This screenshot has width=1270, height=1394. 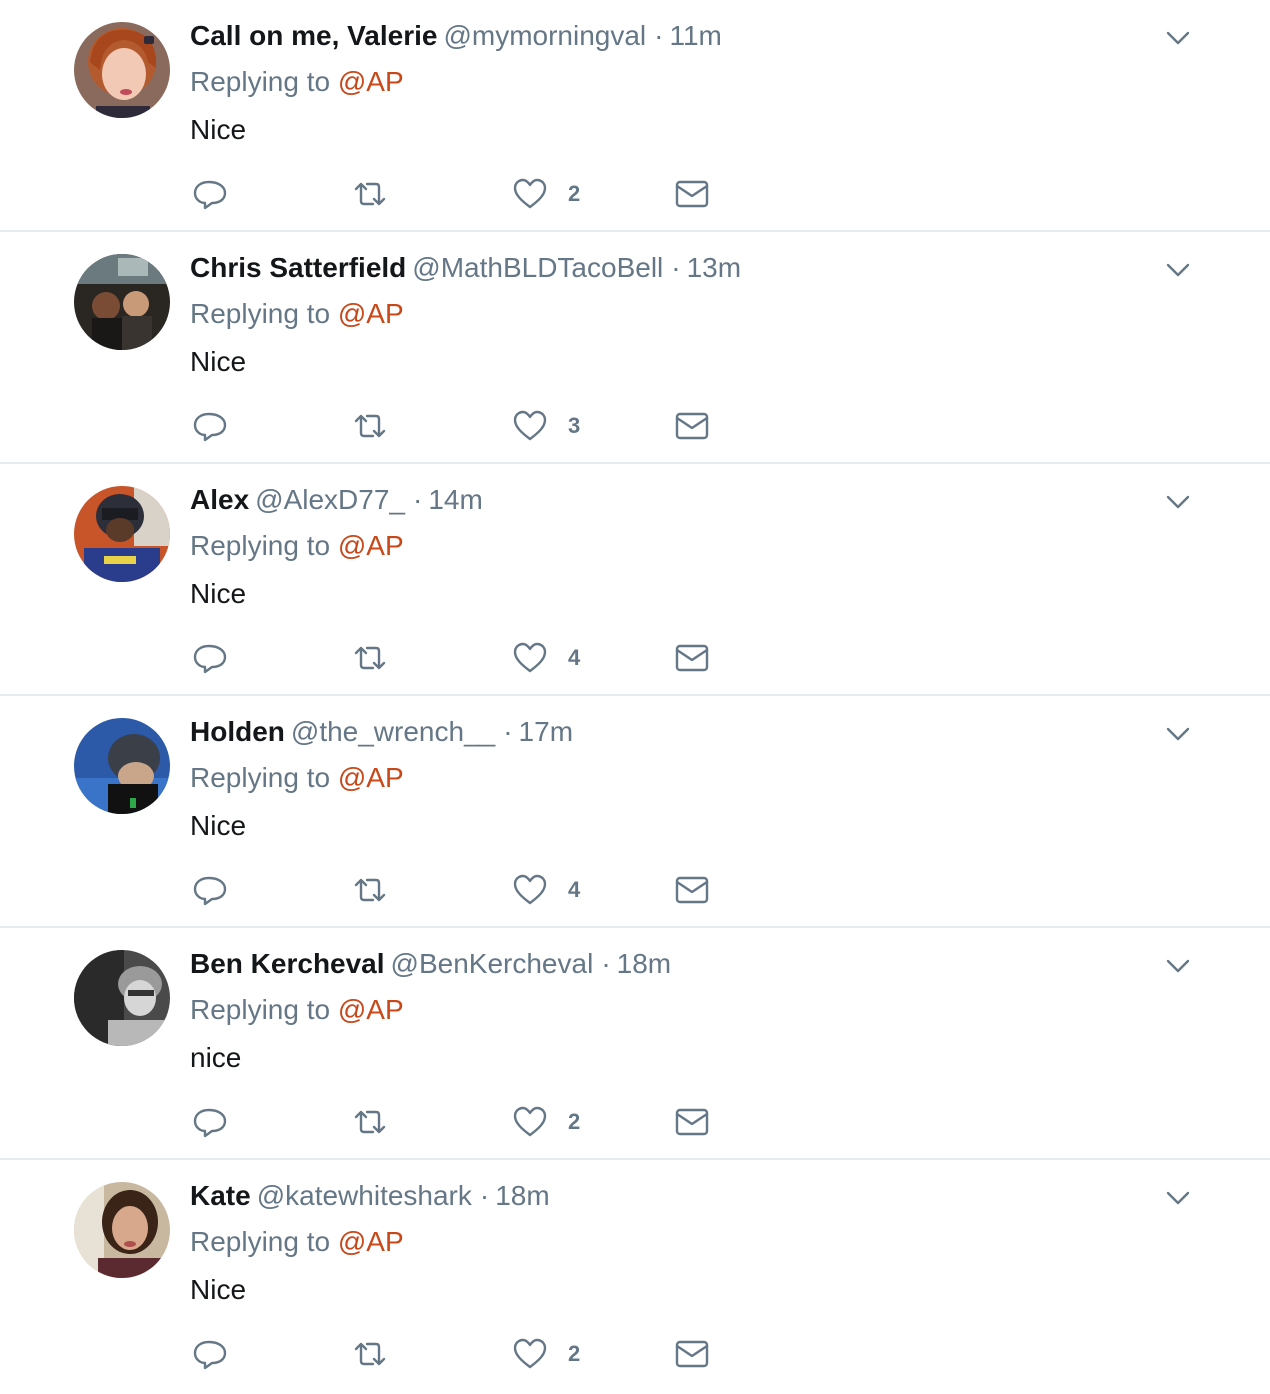 What do you see at coordinates (574, 425) in the screenshot?
I see `like-count: 3` at bounding box center [574, 425].